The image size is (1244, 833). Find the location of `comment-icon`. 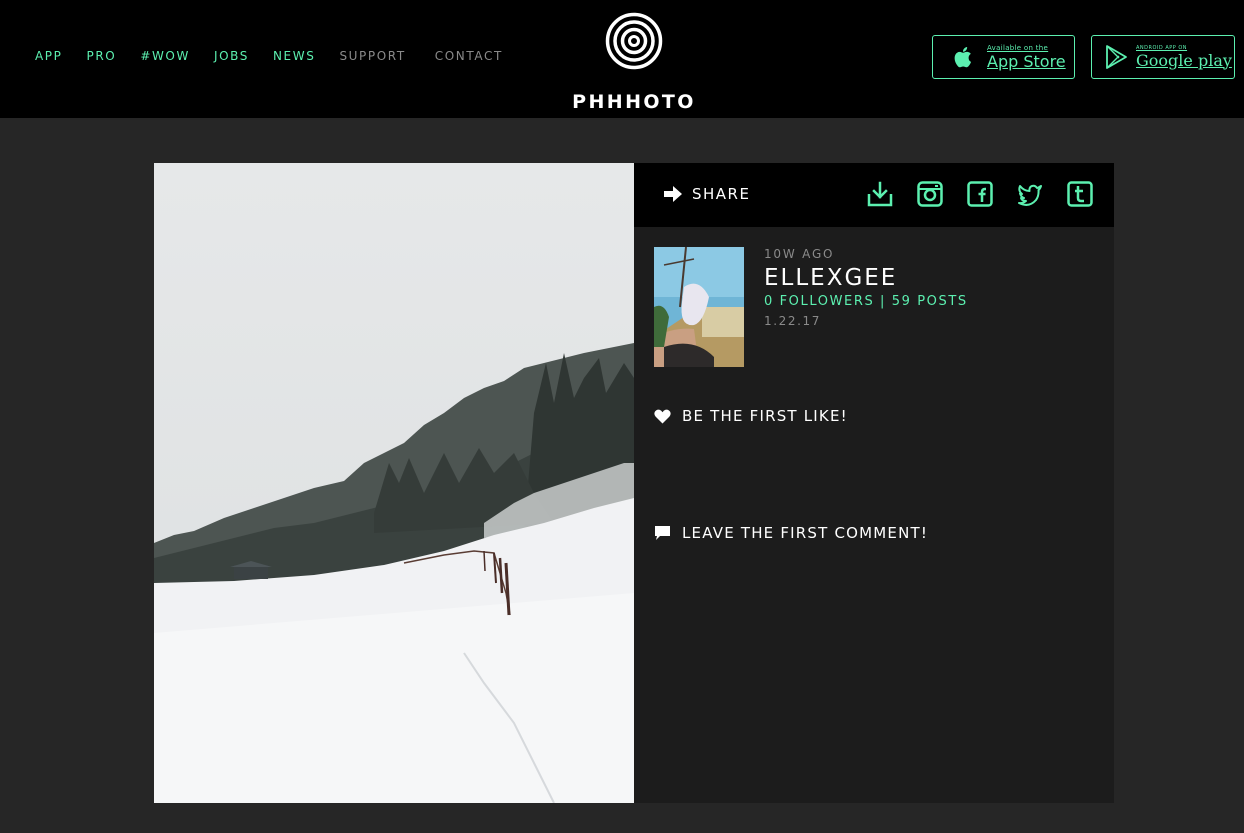

comment-icon is located at coordinates (662, 533).